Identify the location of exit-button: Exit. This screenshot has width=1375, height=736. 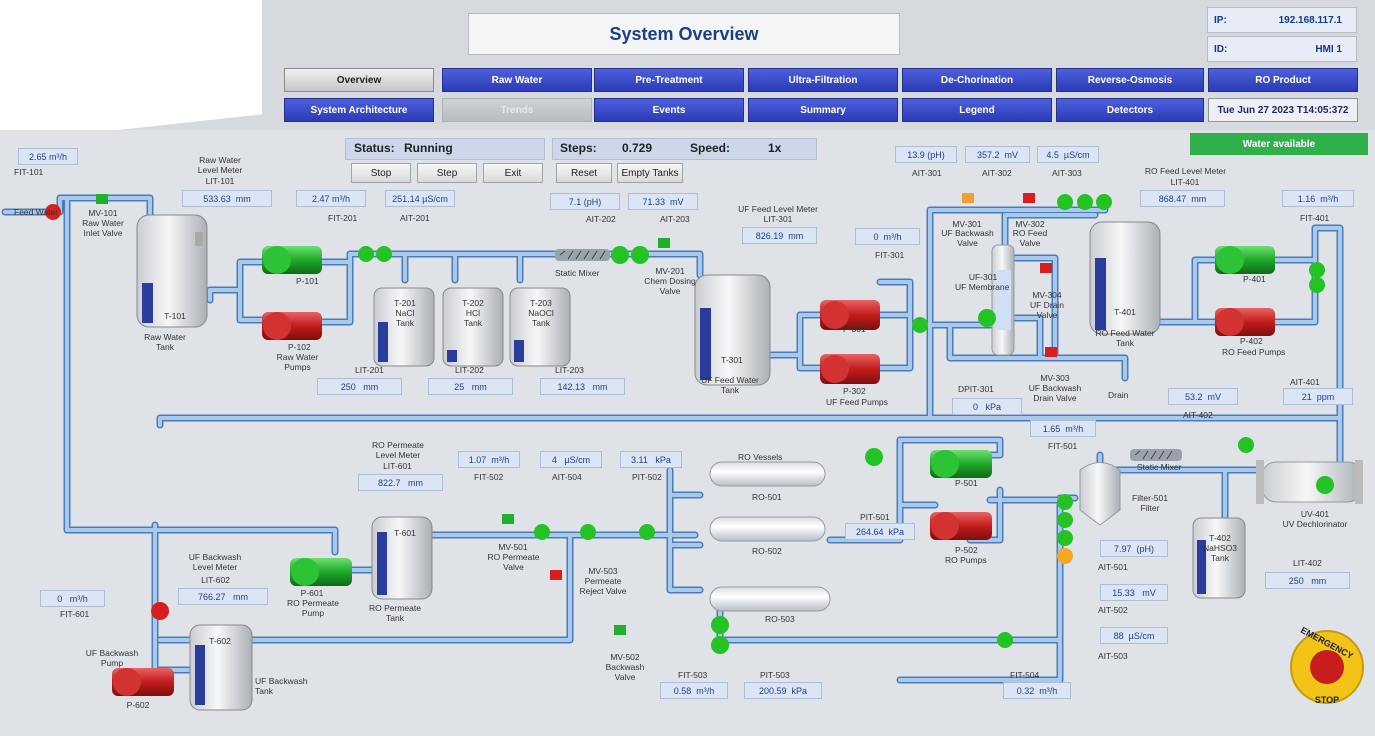
(513, 173).